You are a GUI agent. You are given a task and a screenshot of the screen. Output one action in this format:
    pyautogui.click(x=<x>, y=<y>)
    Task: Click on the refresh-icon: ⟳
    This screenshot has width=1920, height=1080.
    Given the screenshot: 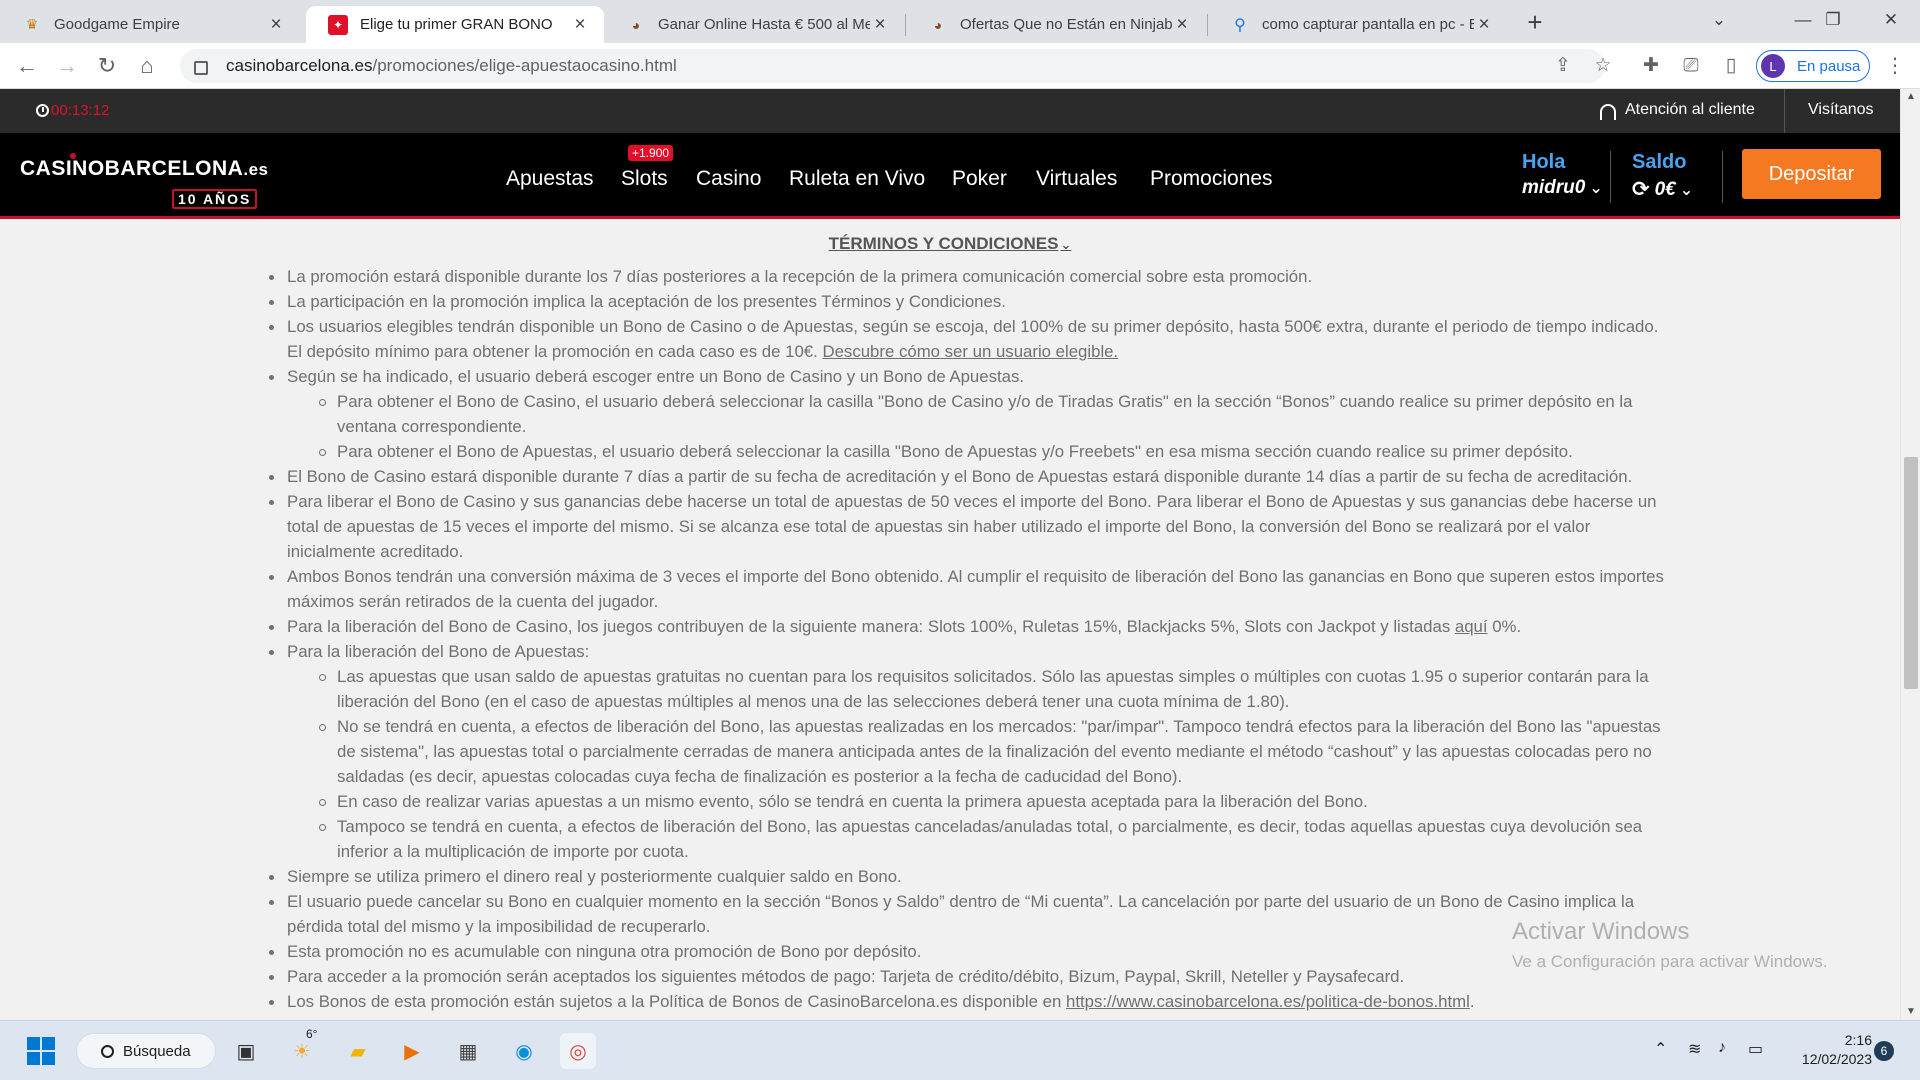 What is the action you would take?
    pyautogui.click(x=1641, y=189)
    